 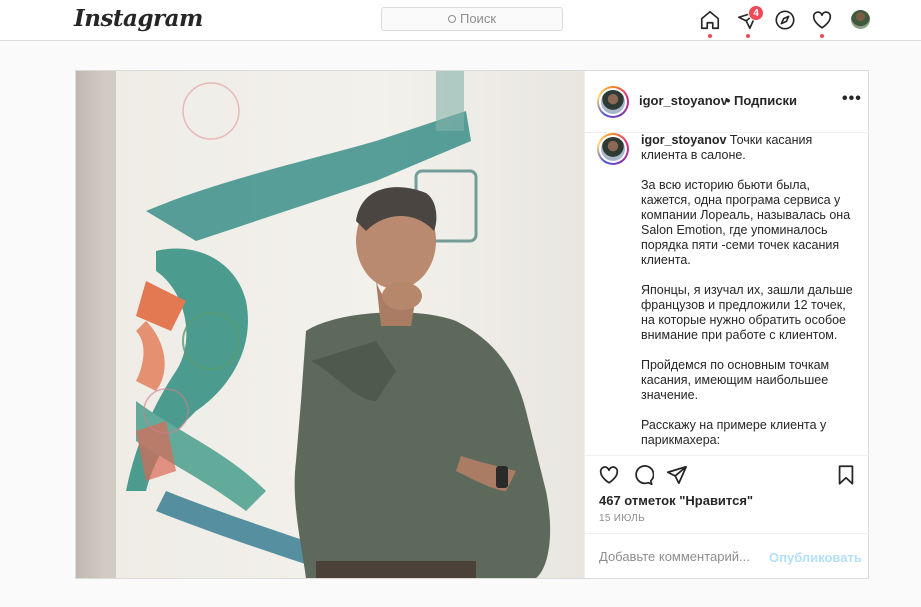 What do you see at coordinates (643, 475) in the screenshot?
I see `comment-icon` at bounding box center [643, 475].